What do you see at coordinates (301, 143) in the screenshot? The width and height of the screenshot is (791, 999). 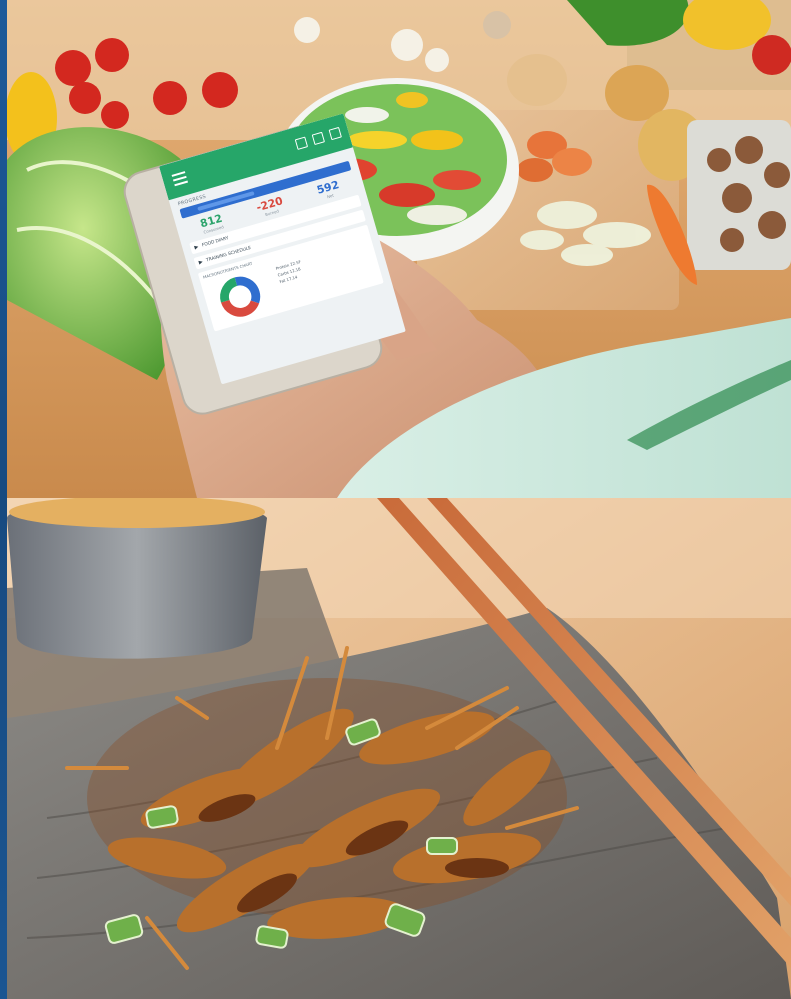 I see `calendar-icon` at bounding box center [301, 143].